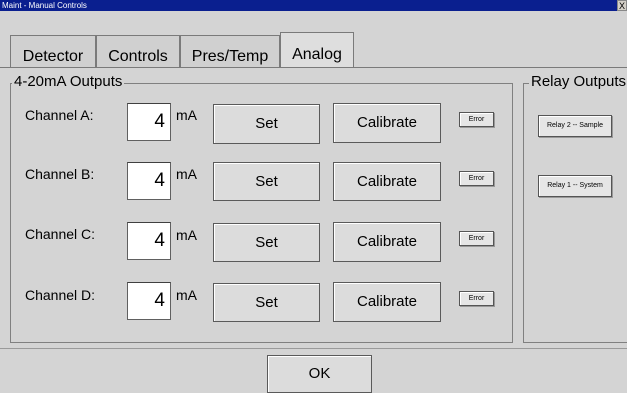  Describe the element at coordinates (44, 5) in the screenshot. I see `window-title: Maint - Manual Controls` at that location.